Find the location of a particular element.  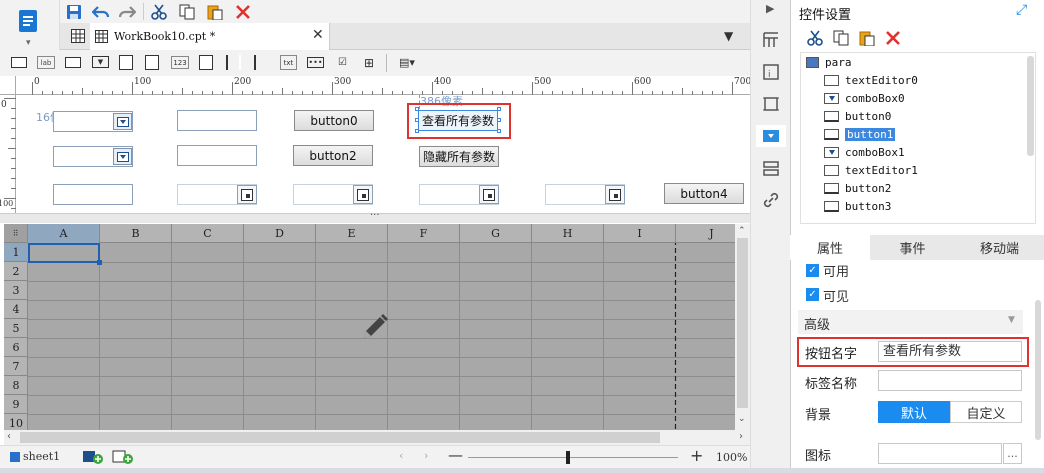

textfield-widget-icon is located at coordinates (73, 62).